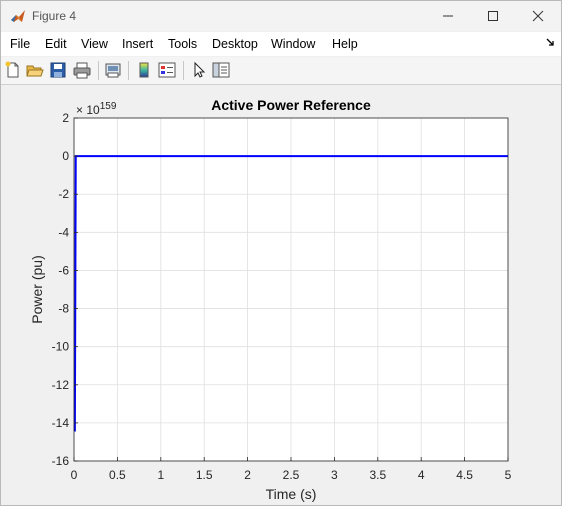  What do you see at coordinates (345, 44) in the screenshot?
I see `menu-help: Help` at bounding box center [345, 44].